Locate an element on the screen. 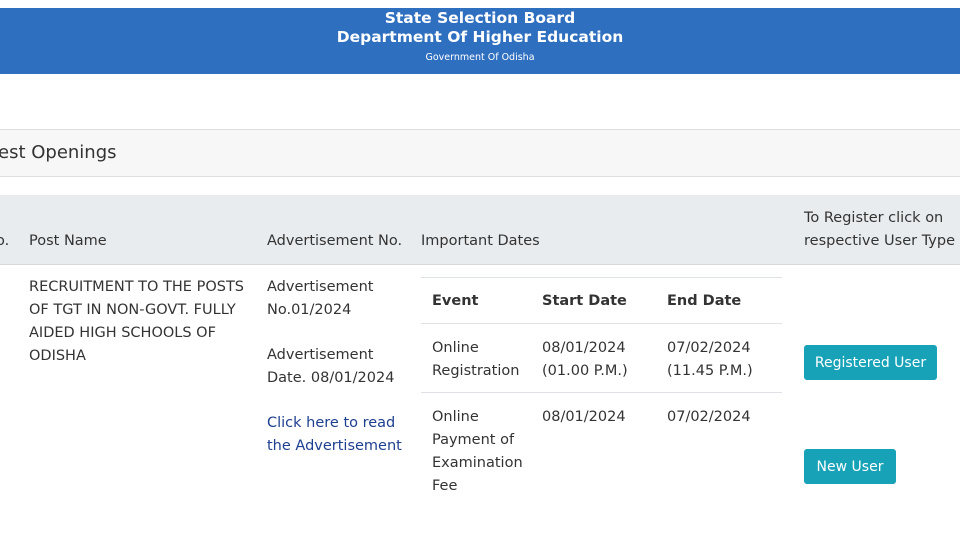  start-date: 08/01/2024 is located at coordinates (584, 417).